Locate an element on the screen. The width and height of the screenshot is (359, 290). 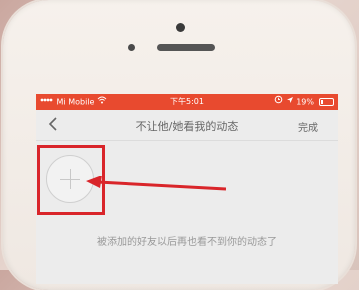
status-right: 19% is located at coordinates (294, 102).